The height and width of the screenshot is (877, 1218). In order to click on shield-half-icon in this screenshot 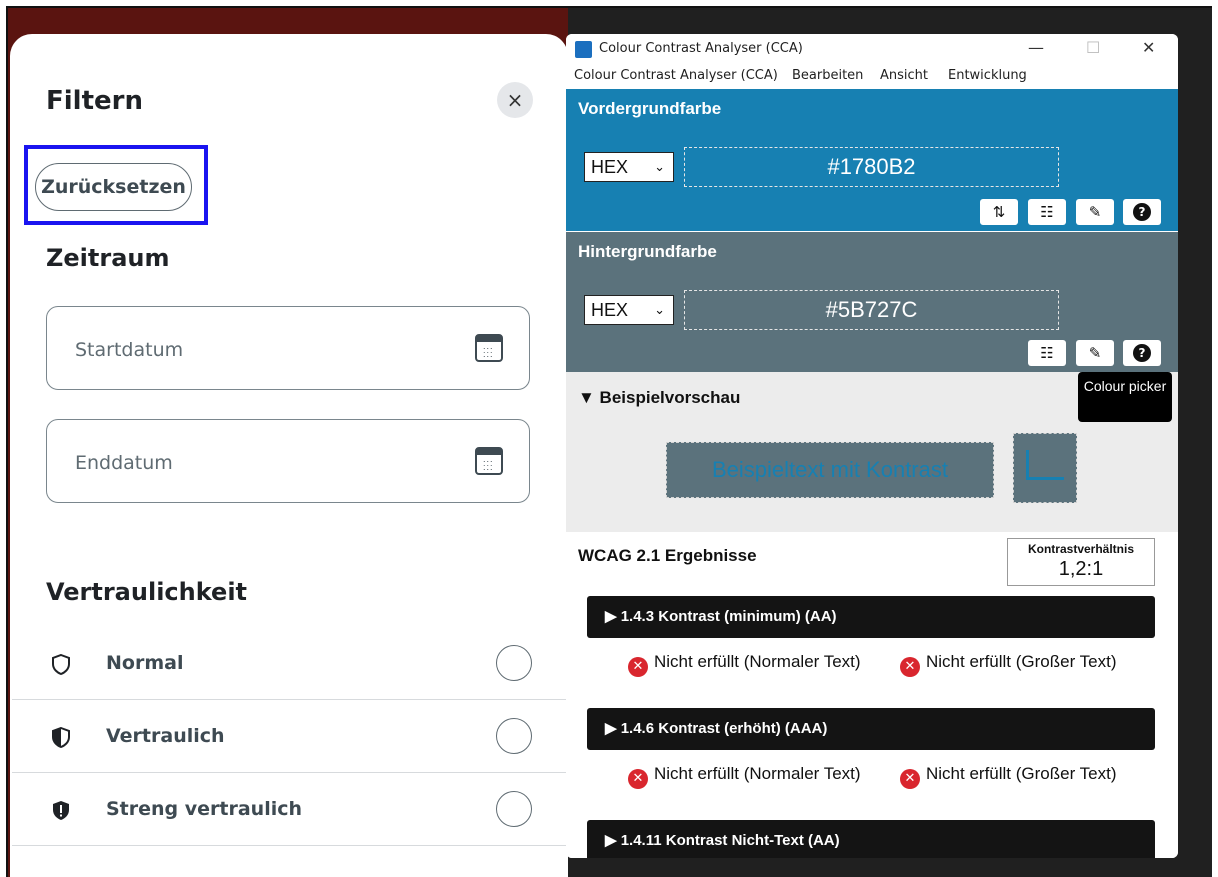, I will do `click(61, 737)`.